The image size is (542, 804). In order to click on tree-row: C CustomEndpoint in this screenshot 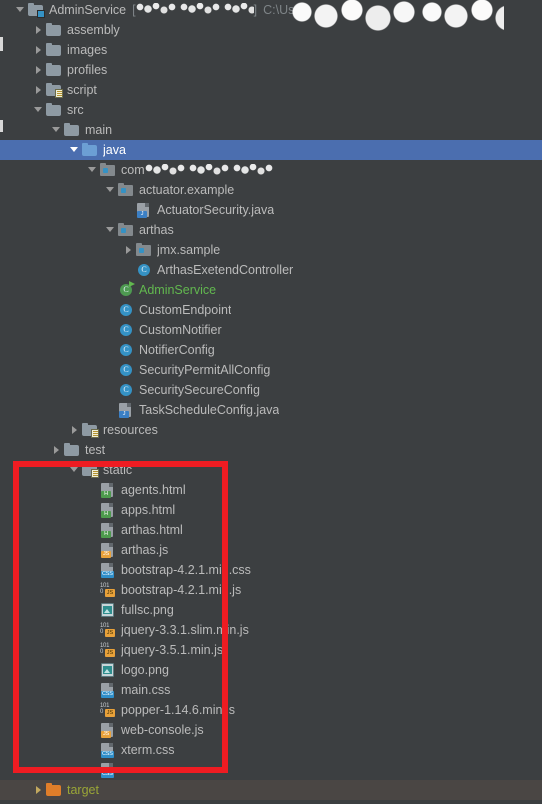, I will do `click(271, 310)`.